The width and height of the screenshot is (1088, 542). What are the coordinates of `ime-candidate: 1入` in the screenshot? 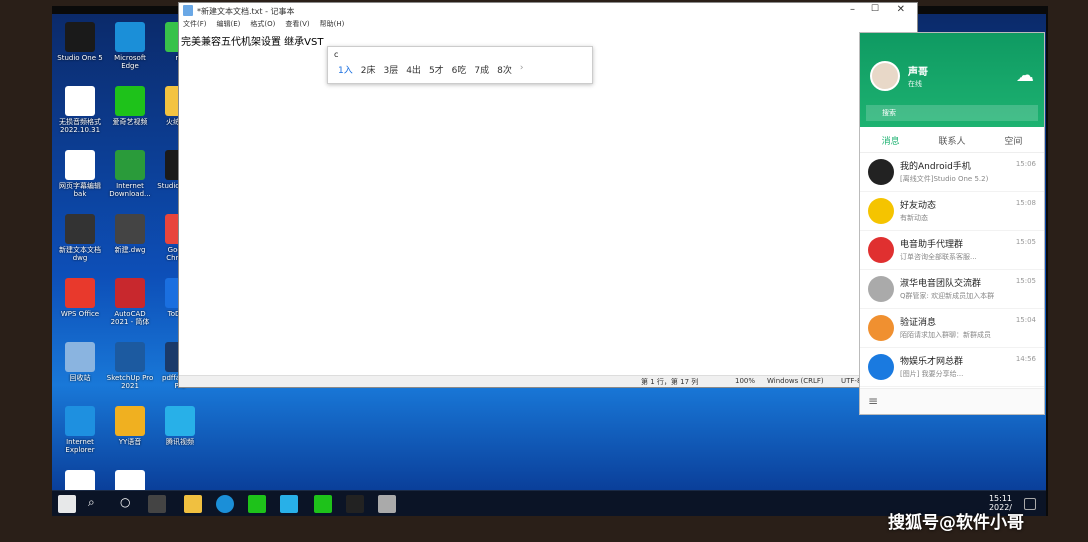 It's located at (345, 69).